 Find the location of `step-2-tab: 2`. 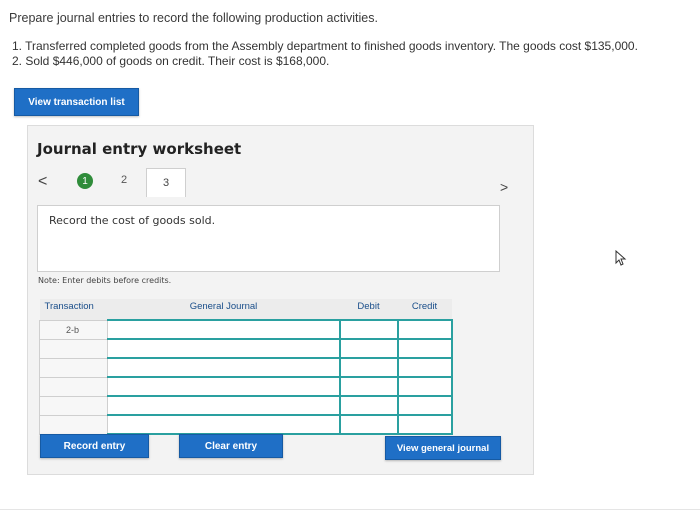

step-2-tab: 2 is located at coordinates (124, 180).